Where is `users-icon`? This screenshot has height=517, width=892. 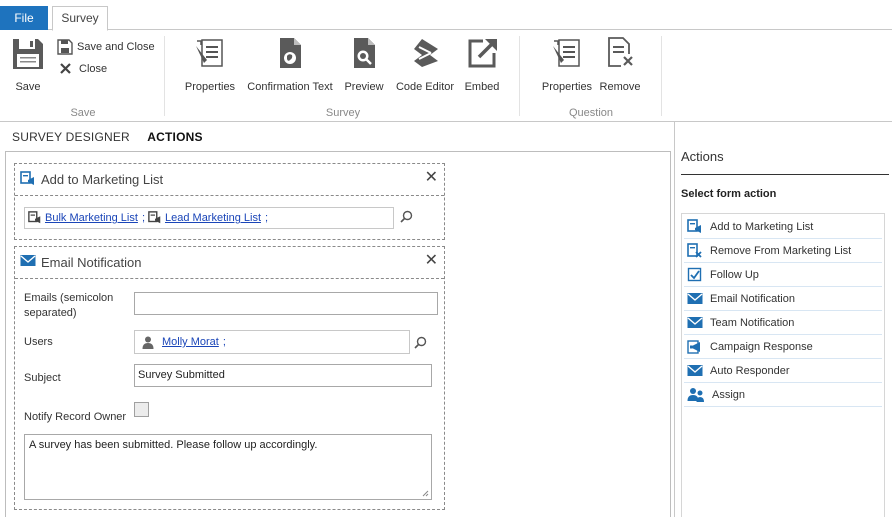
users-icon is located at coordinates (695, 395).